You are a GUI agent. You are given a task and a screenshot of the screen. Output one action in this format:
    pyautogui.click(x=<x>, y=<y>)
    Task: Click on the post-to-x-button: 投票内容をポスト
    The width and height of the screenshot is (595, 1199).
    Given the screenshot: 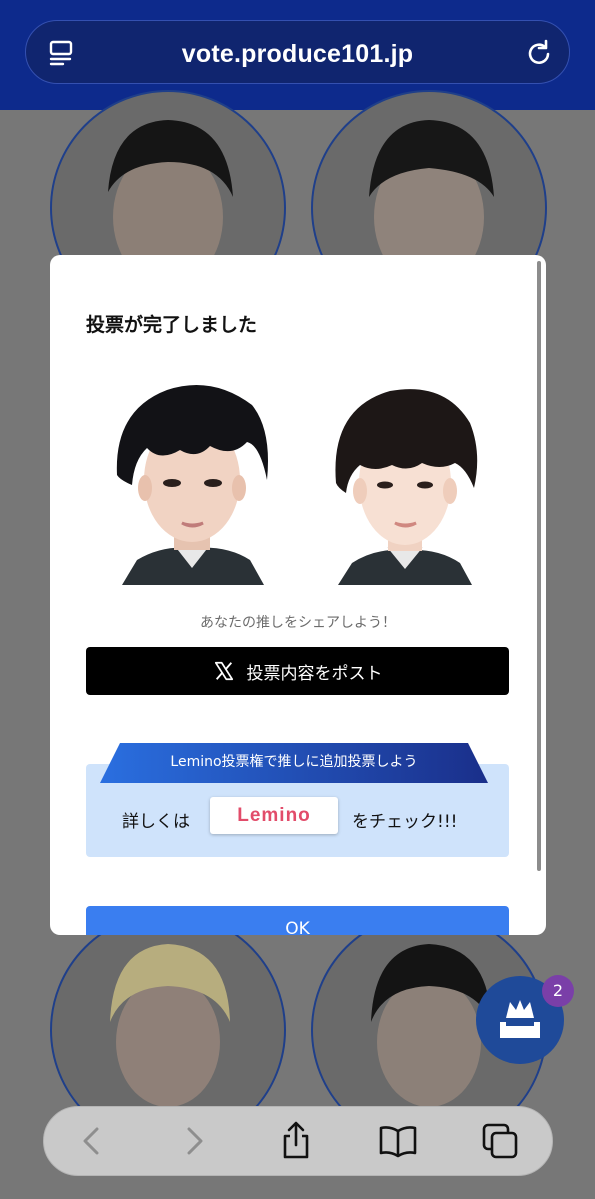 What is the action you would take?
    pyautogui.click(x=297, y=671)
    